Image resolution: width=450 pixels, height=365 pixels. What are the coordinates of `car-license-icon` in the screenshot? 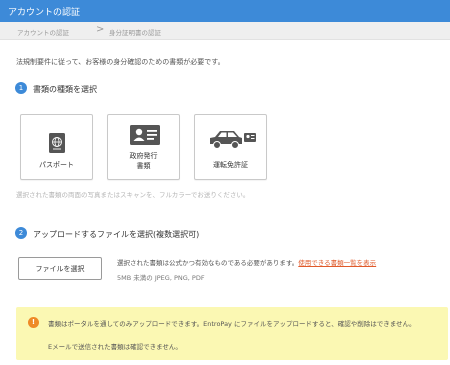 It's located at (233, 140).